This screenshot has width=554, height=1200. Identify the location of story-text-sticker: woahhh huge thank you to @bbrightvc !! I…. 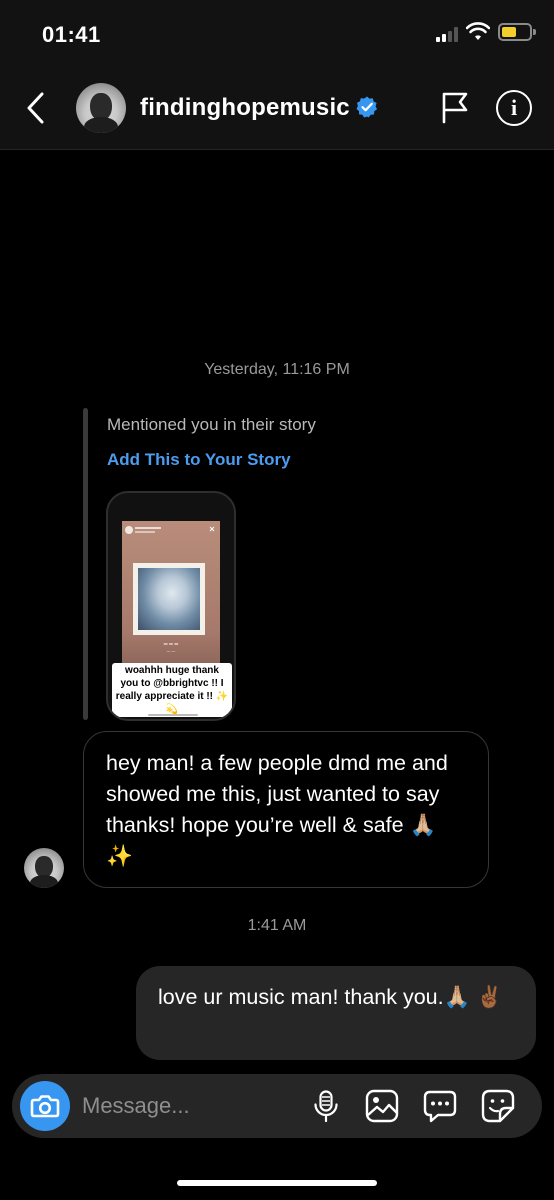
(172, 690).